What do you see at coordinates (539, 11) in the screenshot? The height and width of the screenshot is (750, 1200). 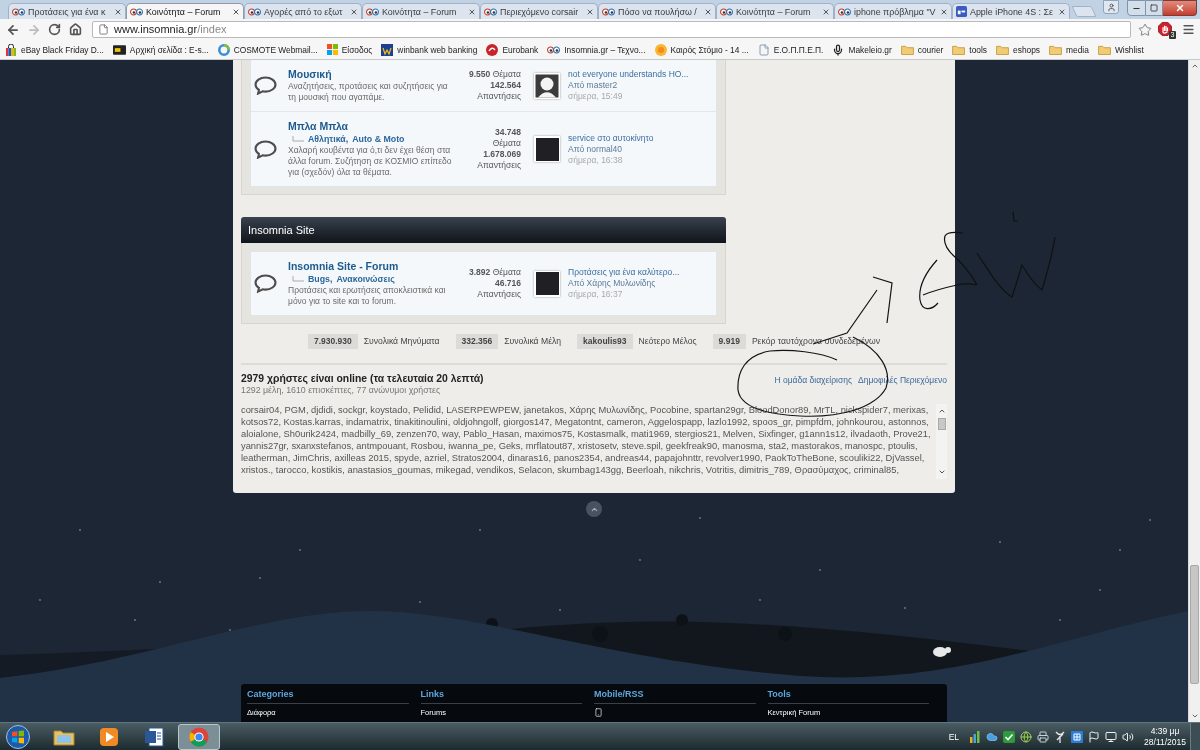 I see `browser-tab: Περιεχόμενο corsair` at bounding box center [539, 11].